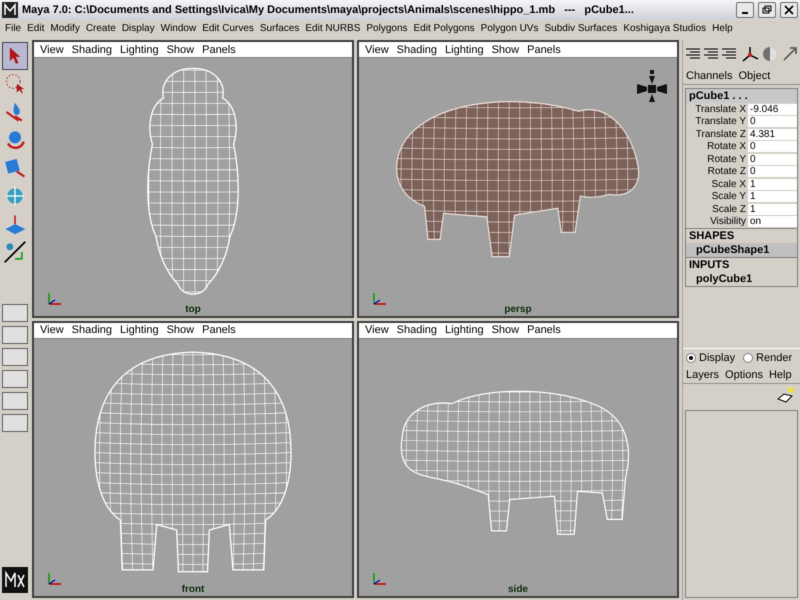  I want to click on attribute-name: Scale Y, so click(728, 196).